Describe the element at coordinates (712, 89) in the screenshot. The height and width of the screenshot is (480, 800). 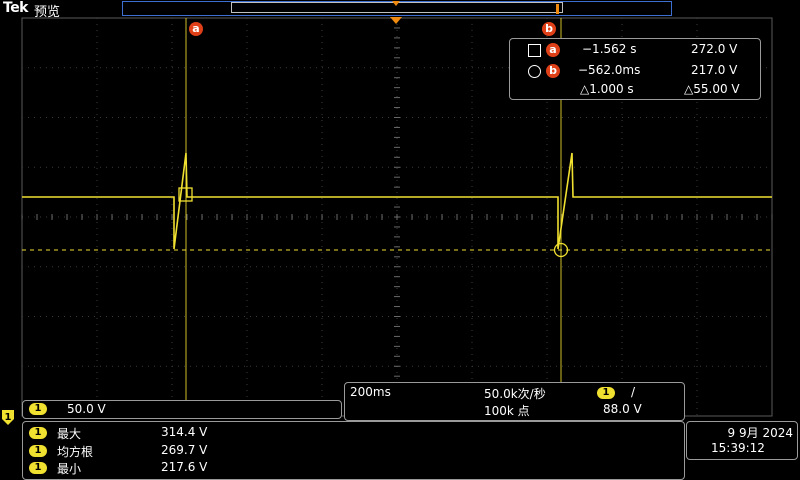
I see `cursor-delta-value: △55.00 V` at that location.